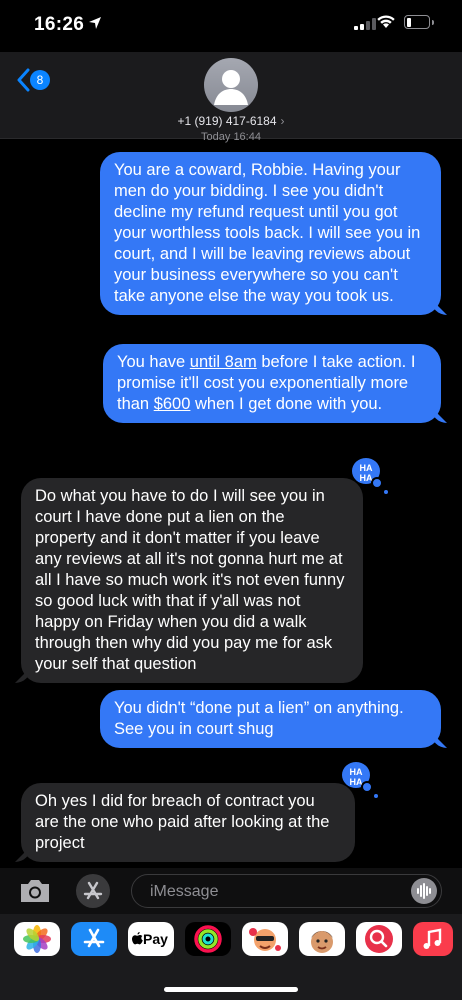 The image size is (462, 1000). I want to click on person-silhouette-icon, so click(231, 87).